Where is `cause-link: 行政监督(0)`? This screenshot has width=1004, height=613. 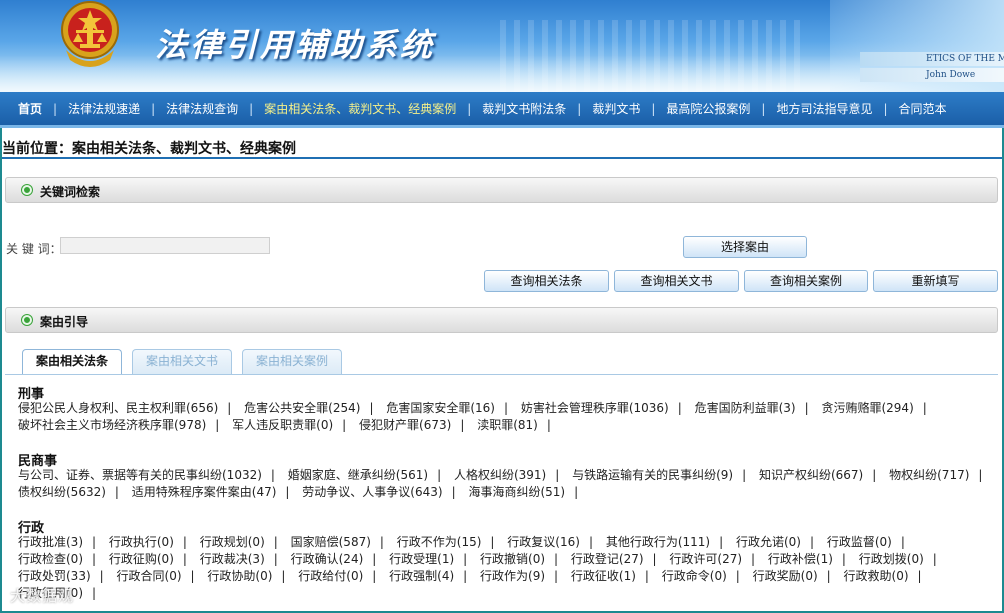
cause-link: 行政监督(0) is located at coordinates (859, 542).